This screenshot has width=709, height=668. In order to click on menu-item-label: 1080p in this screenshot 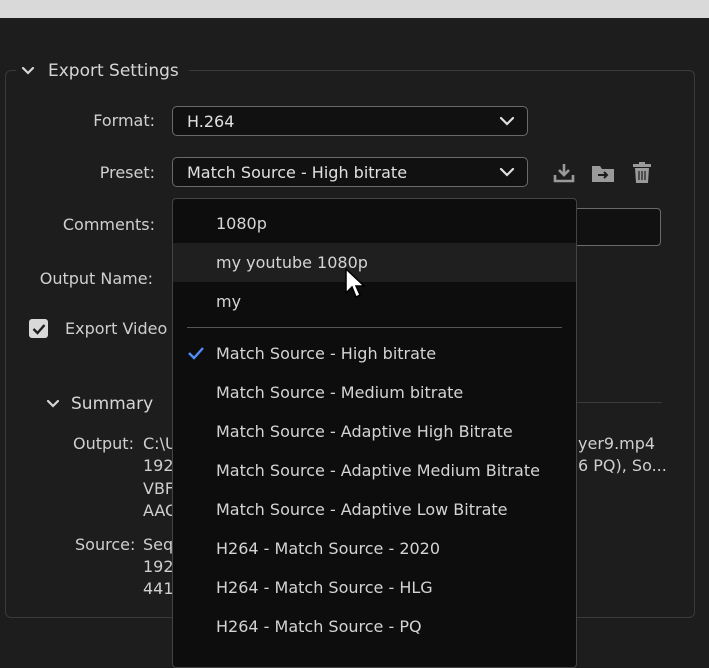, I will do `click(241, 223)`.